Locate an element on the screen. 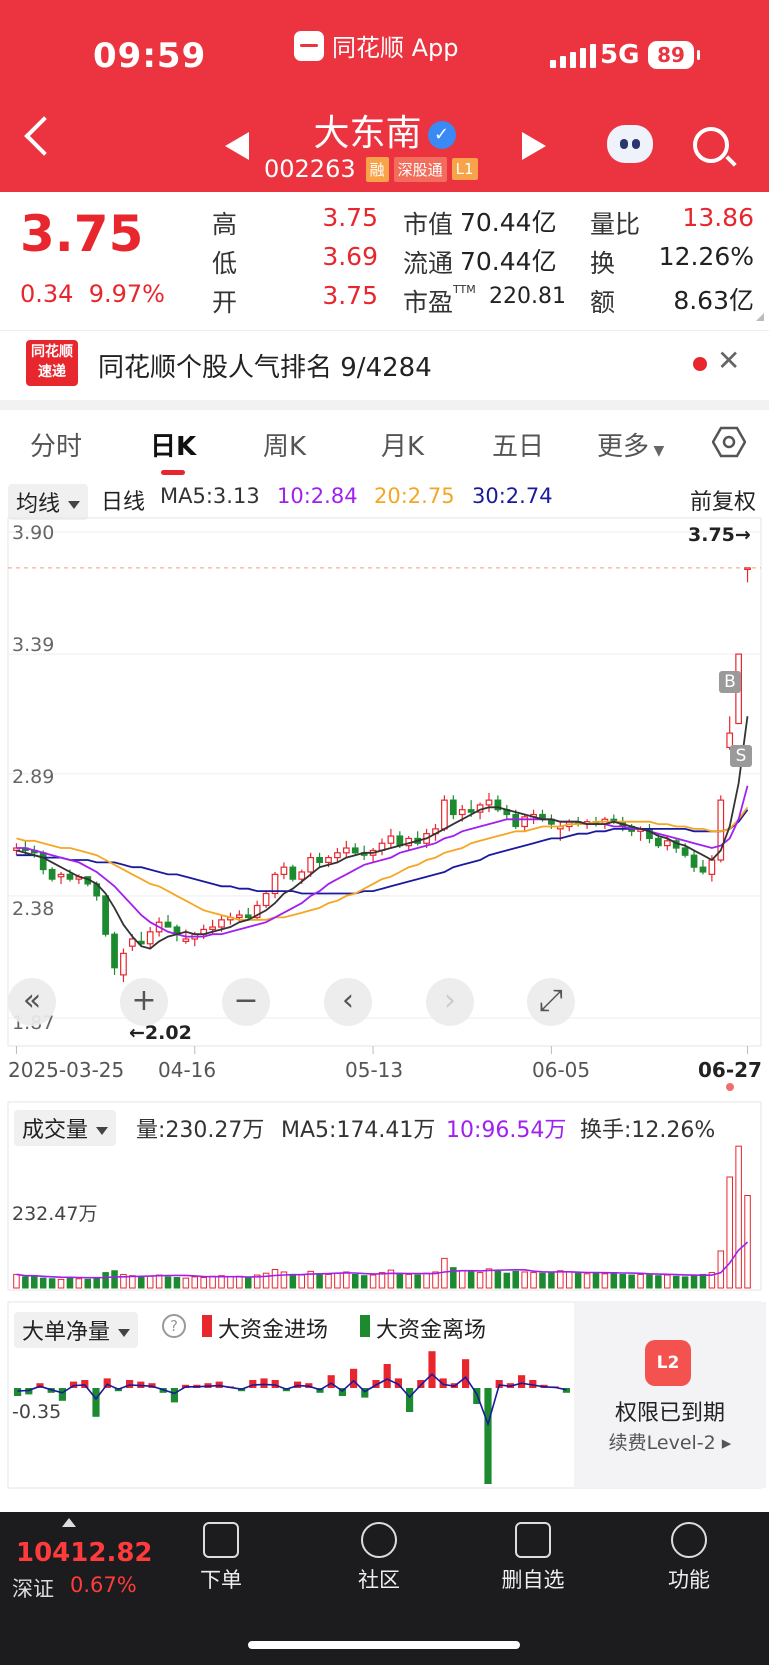 Image resolution: width=769 pixels, height=1665 pixels. order-icon is located at coordinates (221, 1540).